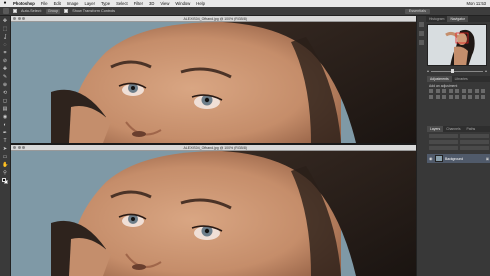 This screenshot has width=490, height=276. I want to click on layer-row-background: ◉ Background ▣, so click(458, 158).